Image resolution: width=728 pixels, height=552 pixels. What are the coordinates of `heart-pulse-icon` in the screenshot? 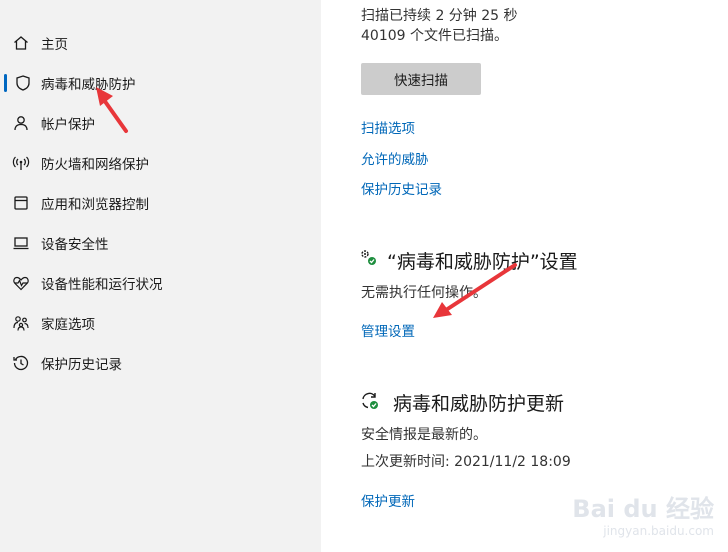 It's located at (21, 283).